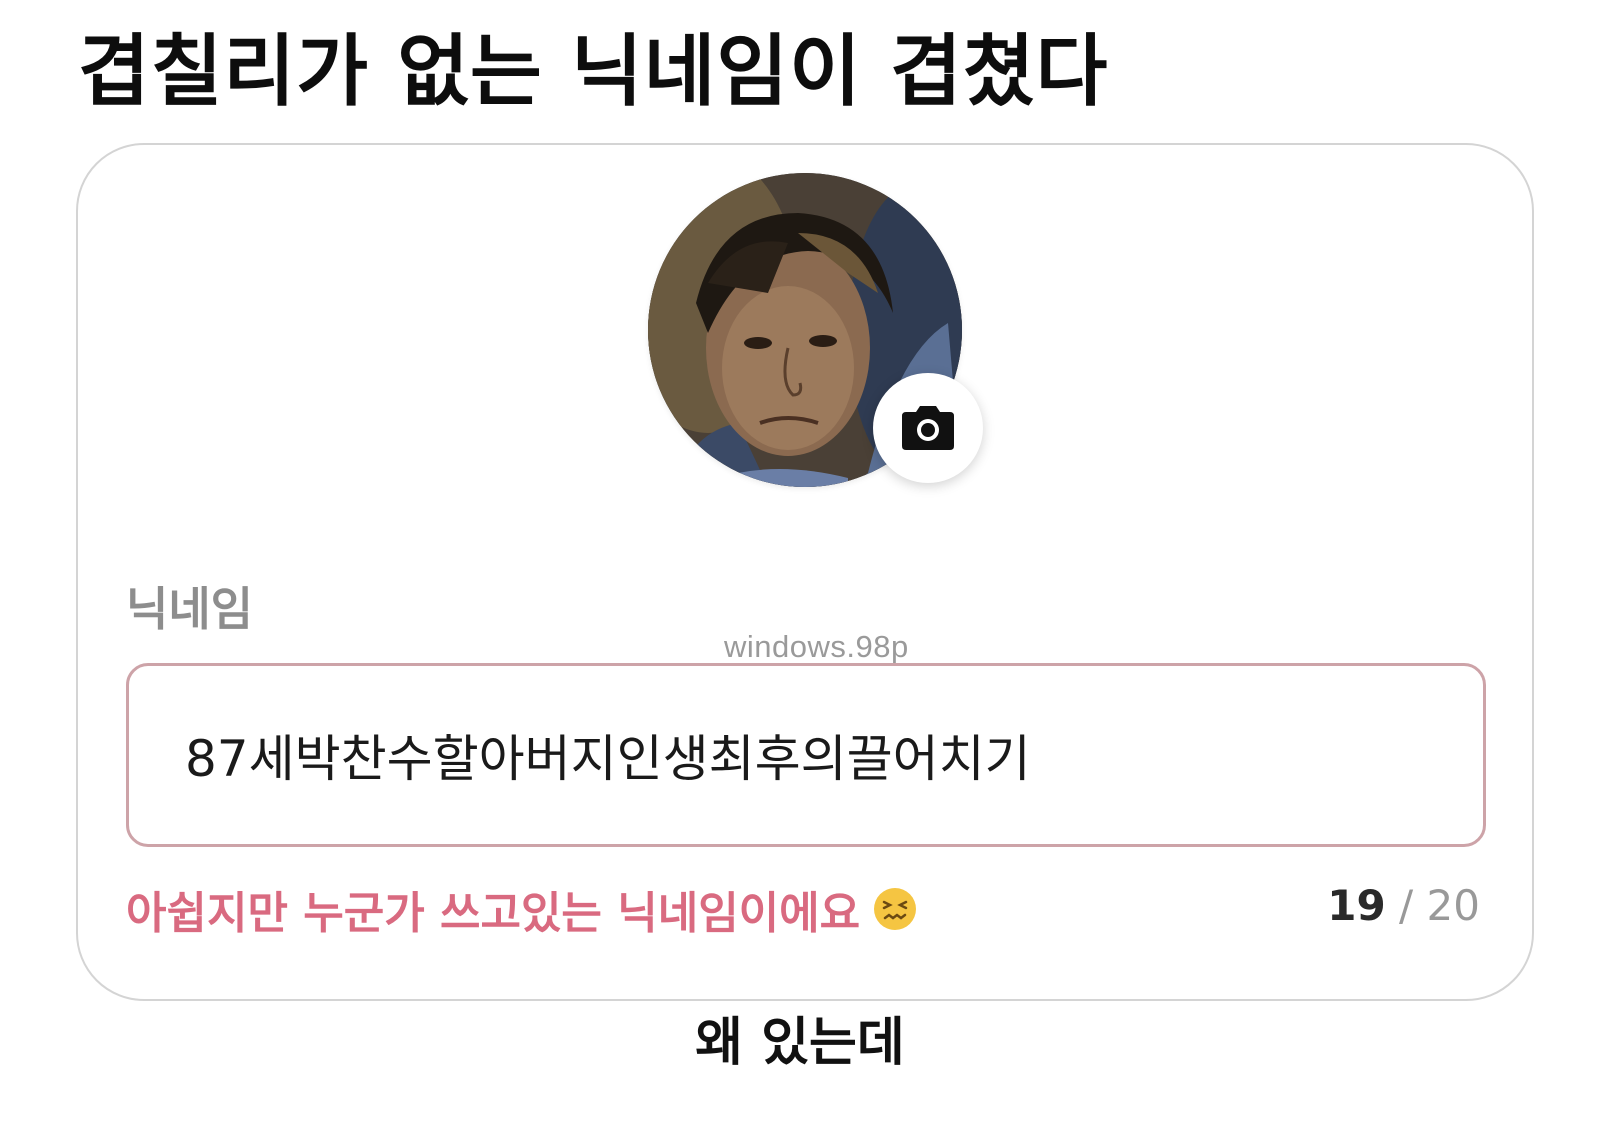 Image resolution: width=1600 pixels, height=1123 pixels. I want to click on watermark: windows.98p, so click(816, 646).